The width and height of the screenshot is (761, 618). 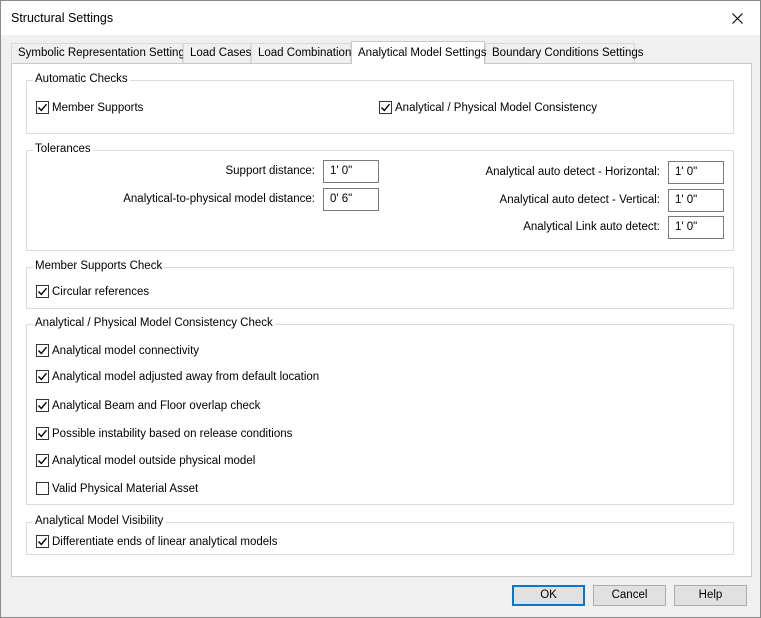 I want to click on dialog-title: Structural Settings, so click(x=62, y=18).